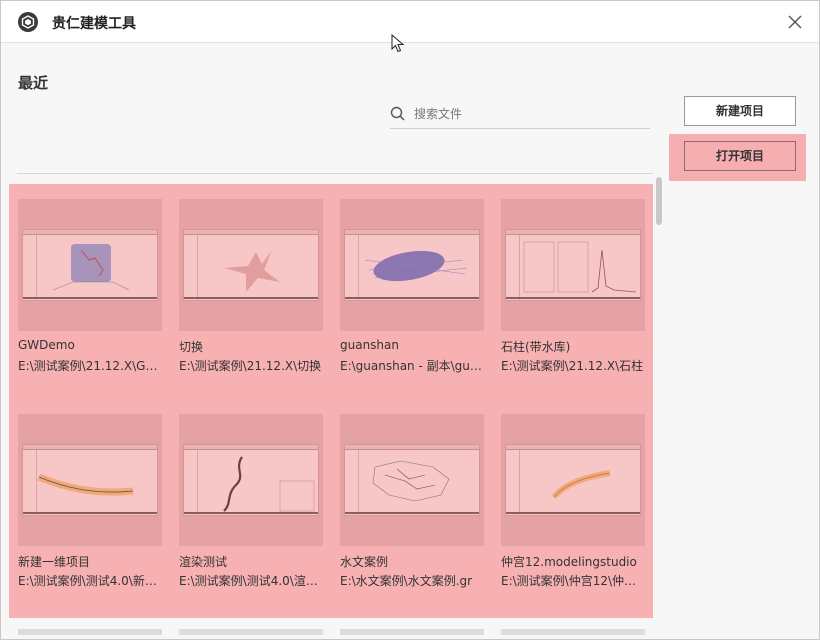 This screenshot has height=640, width=820. I want to click on project-path: E:\guanshan - 副本\guanshan, so click(412, 366).